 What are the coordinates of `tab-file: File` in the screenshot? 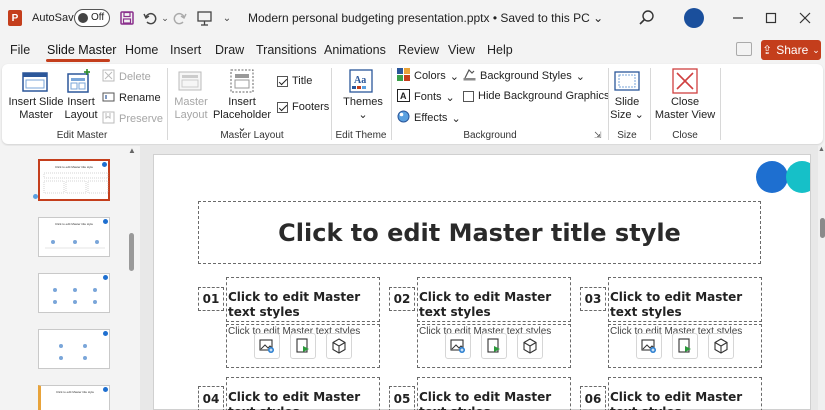 It's located at (20, 50).